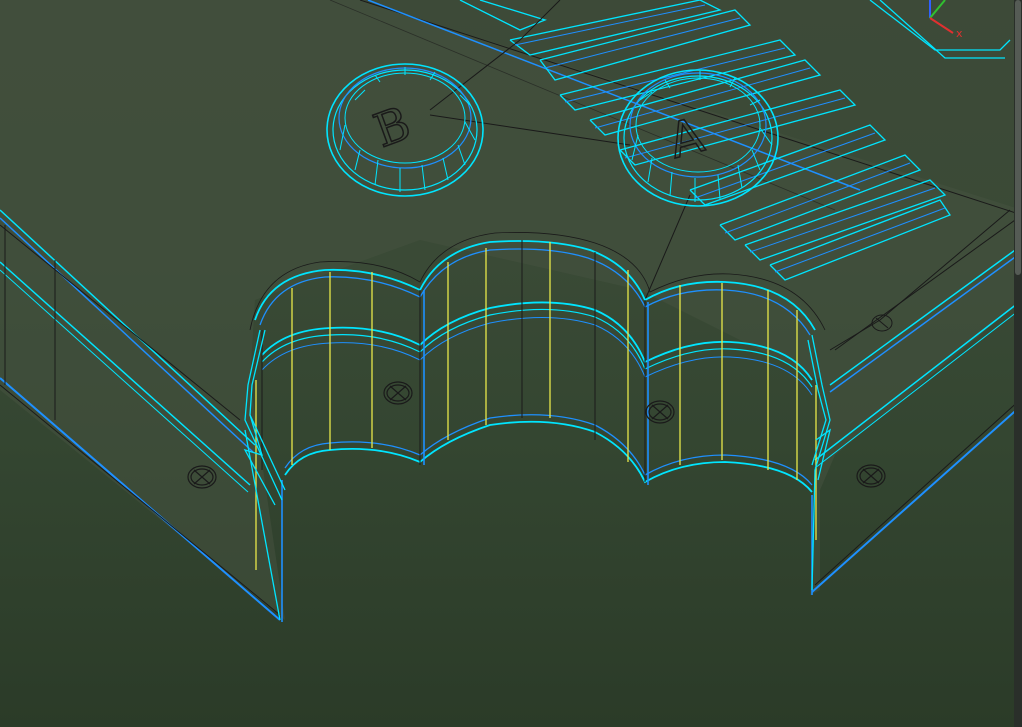 Image resolution: width=1022 pixels, height=727 pixels. I want to click on axis-x-line, so click(941, 25).